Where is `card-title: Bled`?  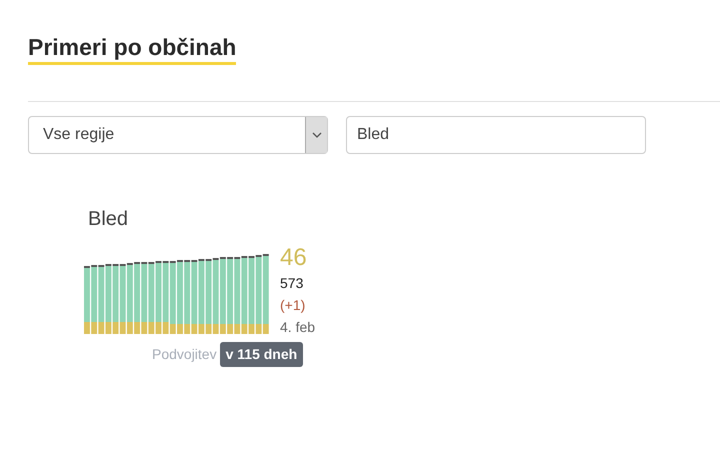
card-title: Bled is located at coordinates (109, 219).